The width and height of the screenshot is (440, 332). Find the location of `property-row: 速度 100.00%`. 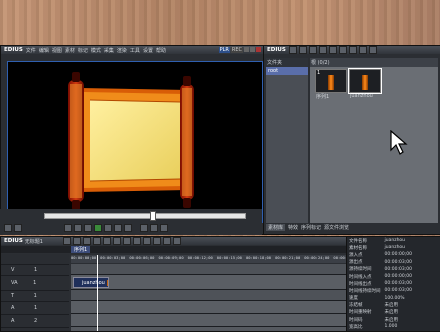

property-row: 速度 100.00% is located at coordinates (377, 298).